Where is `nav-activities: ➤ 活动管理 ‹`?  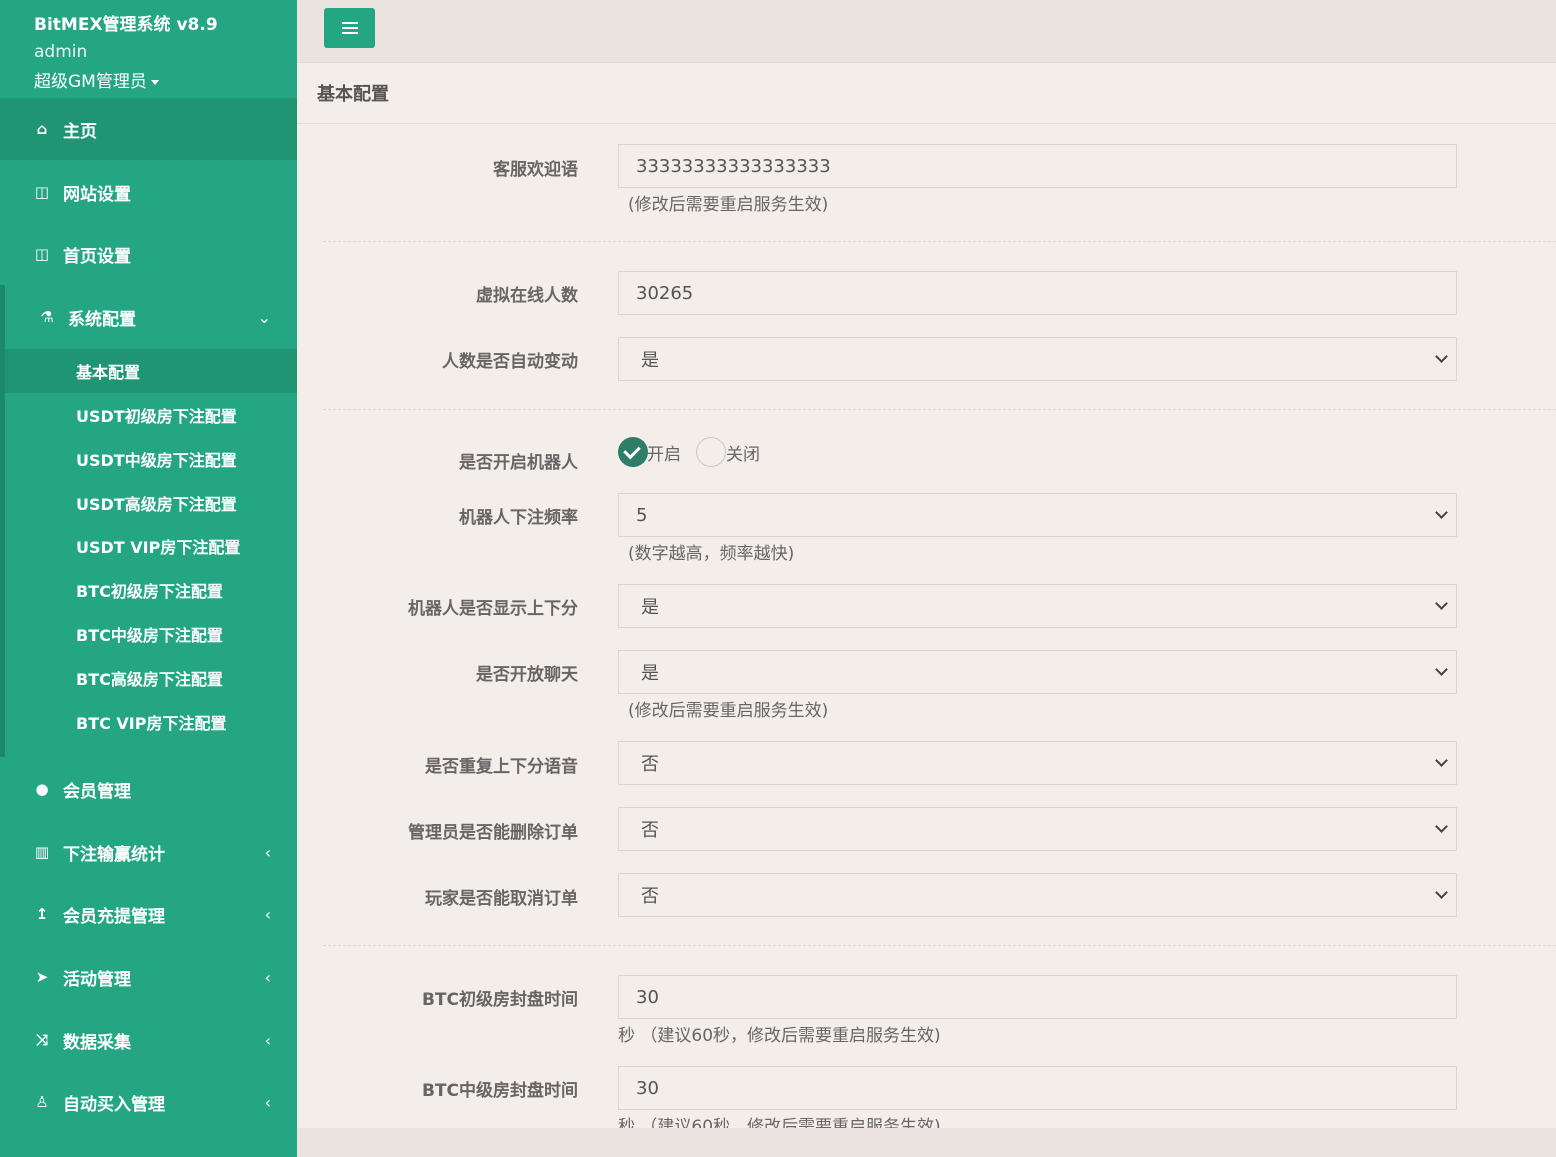
nav-activities: ➤ 活动管理 ‹ is located at coordinates (148, 977).